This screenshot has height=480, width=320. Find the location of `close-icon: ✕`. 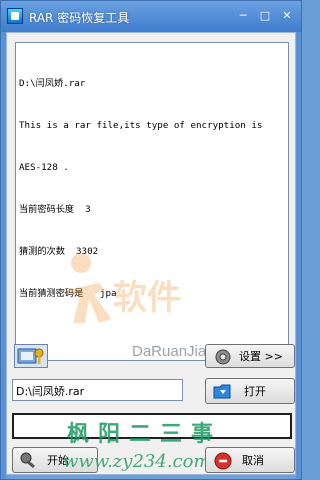

close-icon: ✕ is located at coordinates (287, 16).